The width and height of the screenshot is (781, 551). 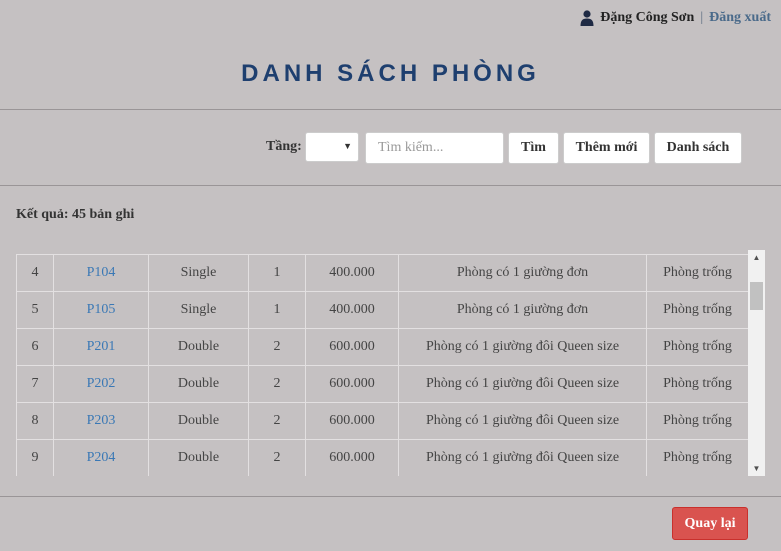 I want to click on result-count: Kết quả: 45 bản ghi, so click(x=75, y=214).